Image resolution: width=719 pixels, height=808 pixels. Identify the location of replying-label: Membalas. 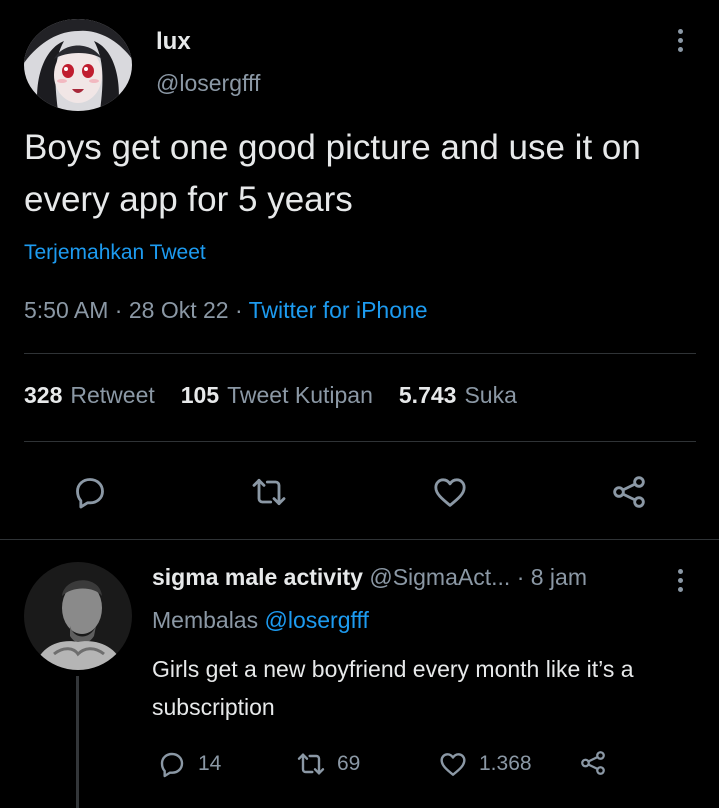
(205, 620).